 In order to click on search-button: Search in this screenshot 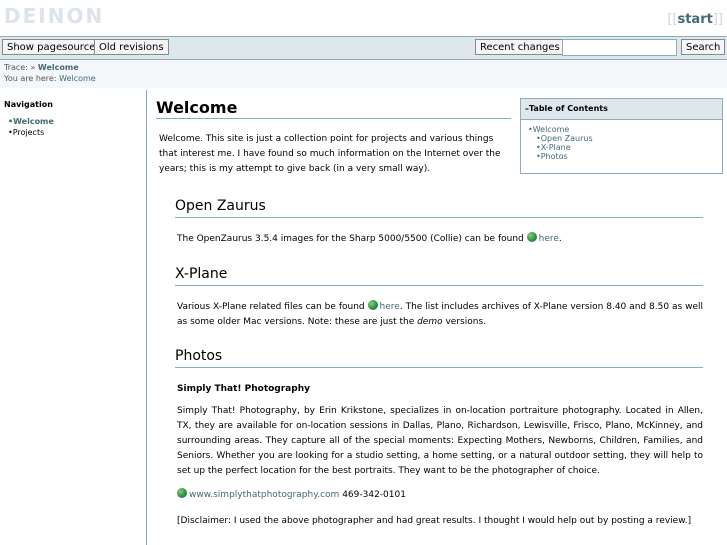, I will do `click(703, 47)`.